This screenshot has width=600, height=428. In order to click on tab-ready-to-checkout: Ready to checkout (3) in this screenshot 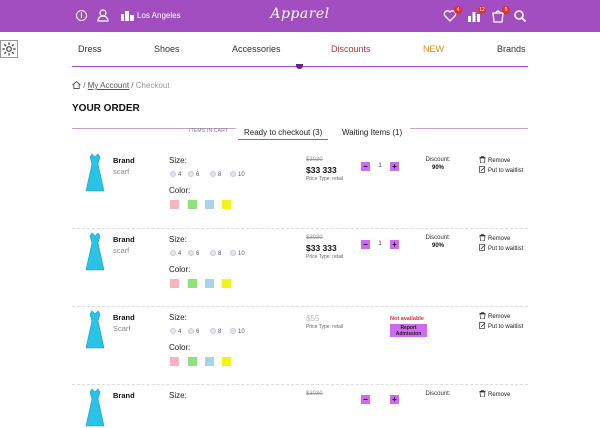, I will do `click(283, 134)`.